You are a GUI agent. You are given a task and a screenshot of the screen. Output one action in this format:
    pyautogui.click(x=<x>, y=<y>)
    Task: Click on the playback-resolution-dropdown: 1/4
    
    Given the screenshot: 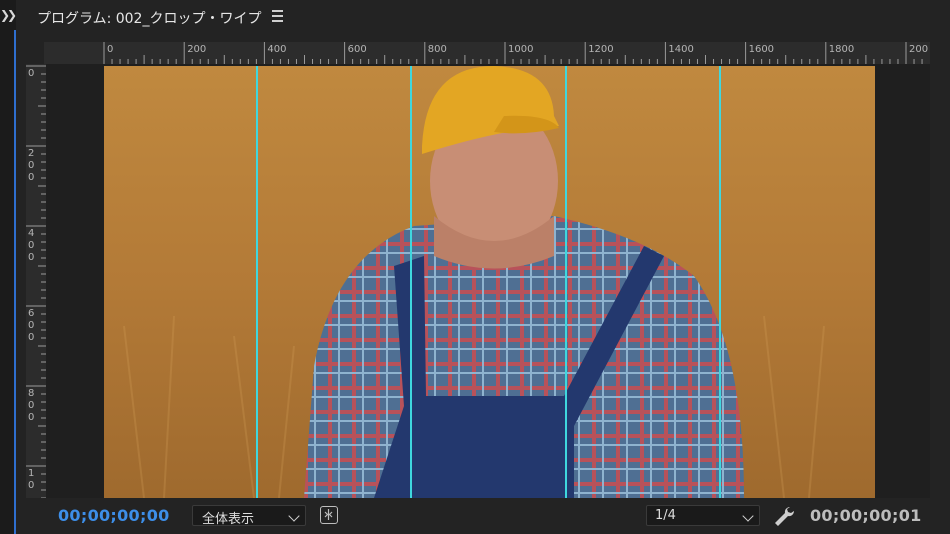 What is the action you would take?
    pyautogui.click(x=703, y=515)
    